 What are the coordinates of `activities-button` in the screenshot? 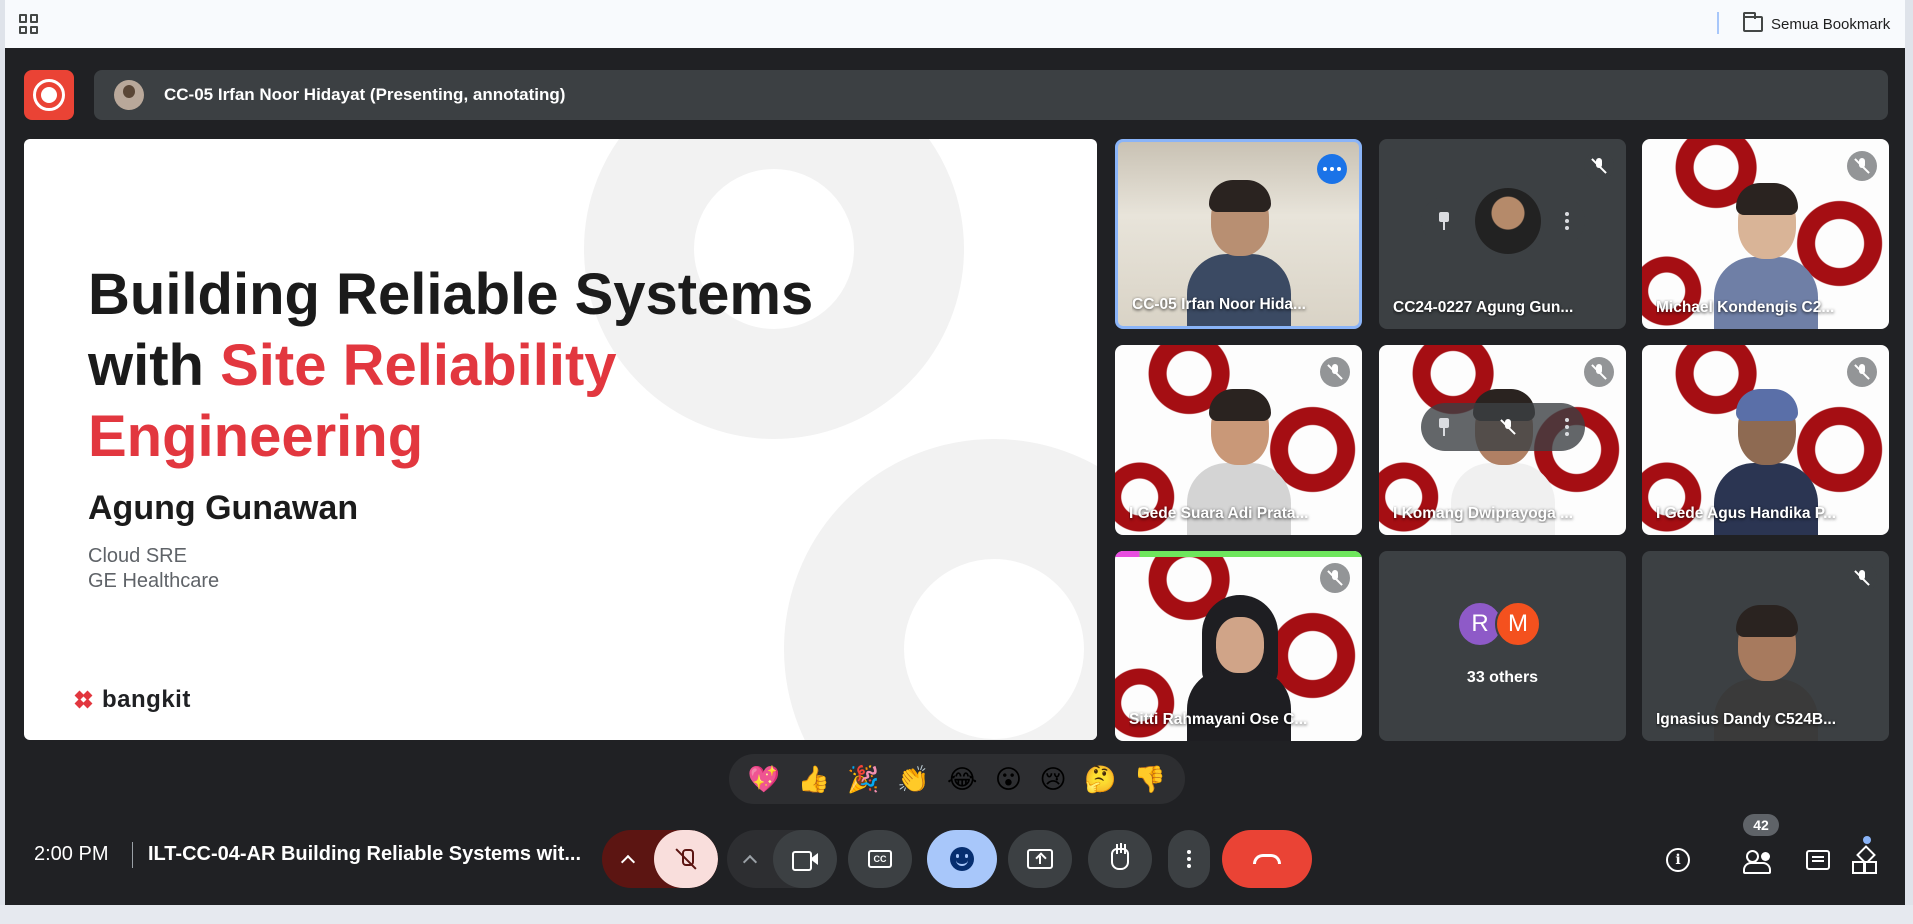 It's located at (1864, 860).